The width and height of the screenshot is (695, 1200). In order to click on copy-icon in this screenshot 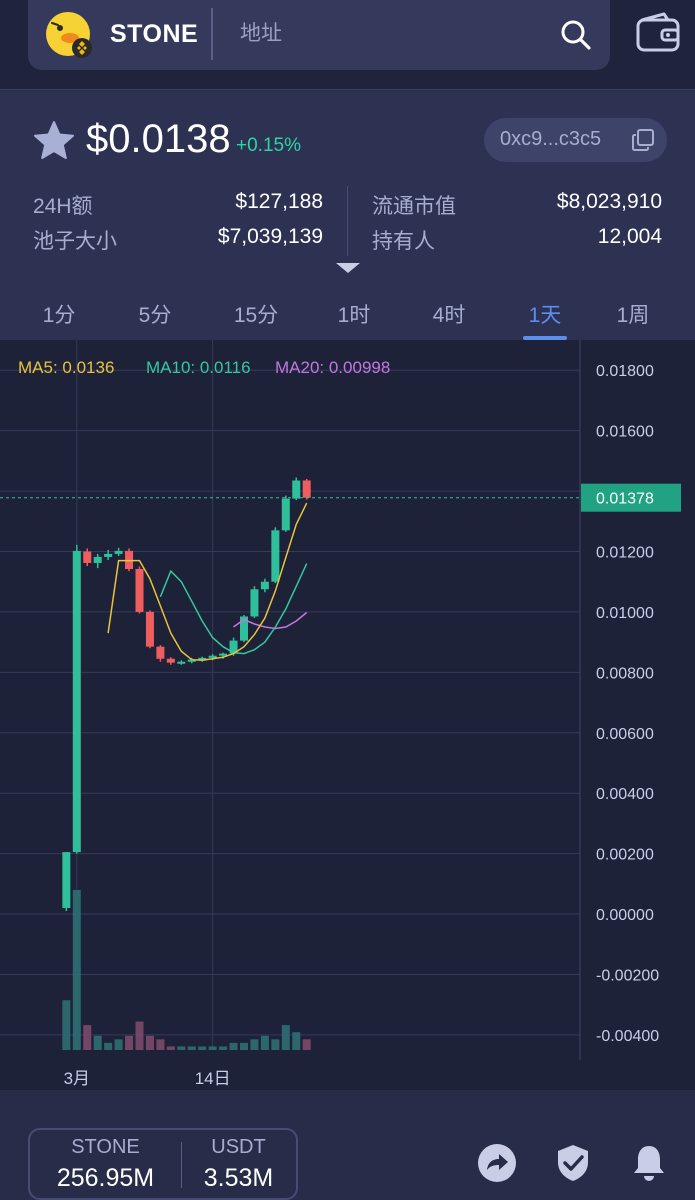, I will do `click(643, 140)`.